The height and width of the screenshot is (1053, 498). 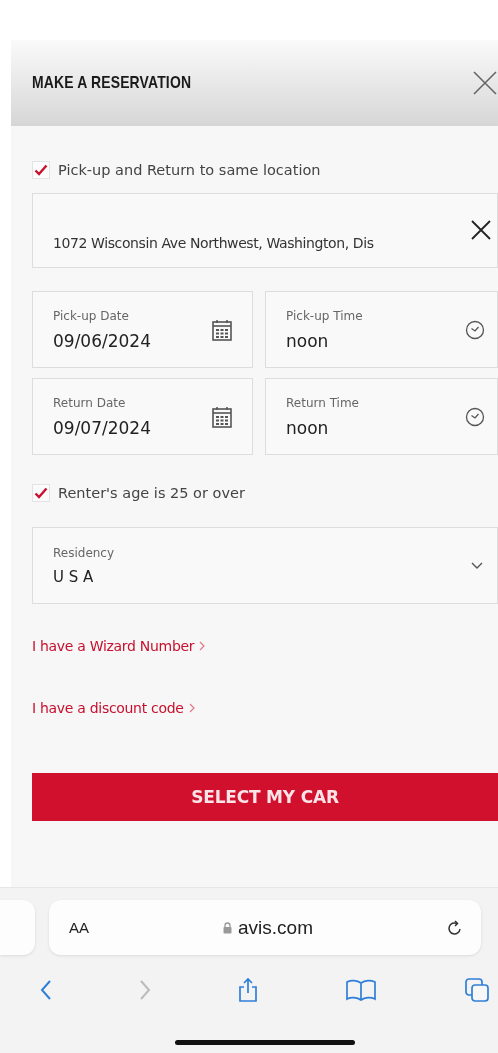 What do you see at coordinates (142, 416) in the screenshot?
I see `date-field: Return Date 09/07/2024` at bounding box center [142, 416].